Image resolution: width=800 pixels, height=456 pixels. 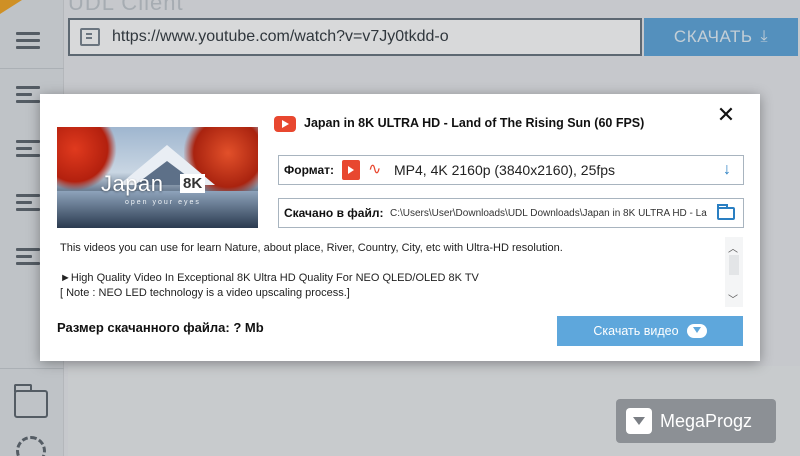 I want to click on watermark: MegaProgz, so click(x=696, y=421).